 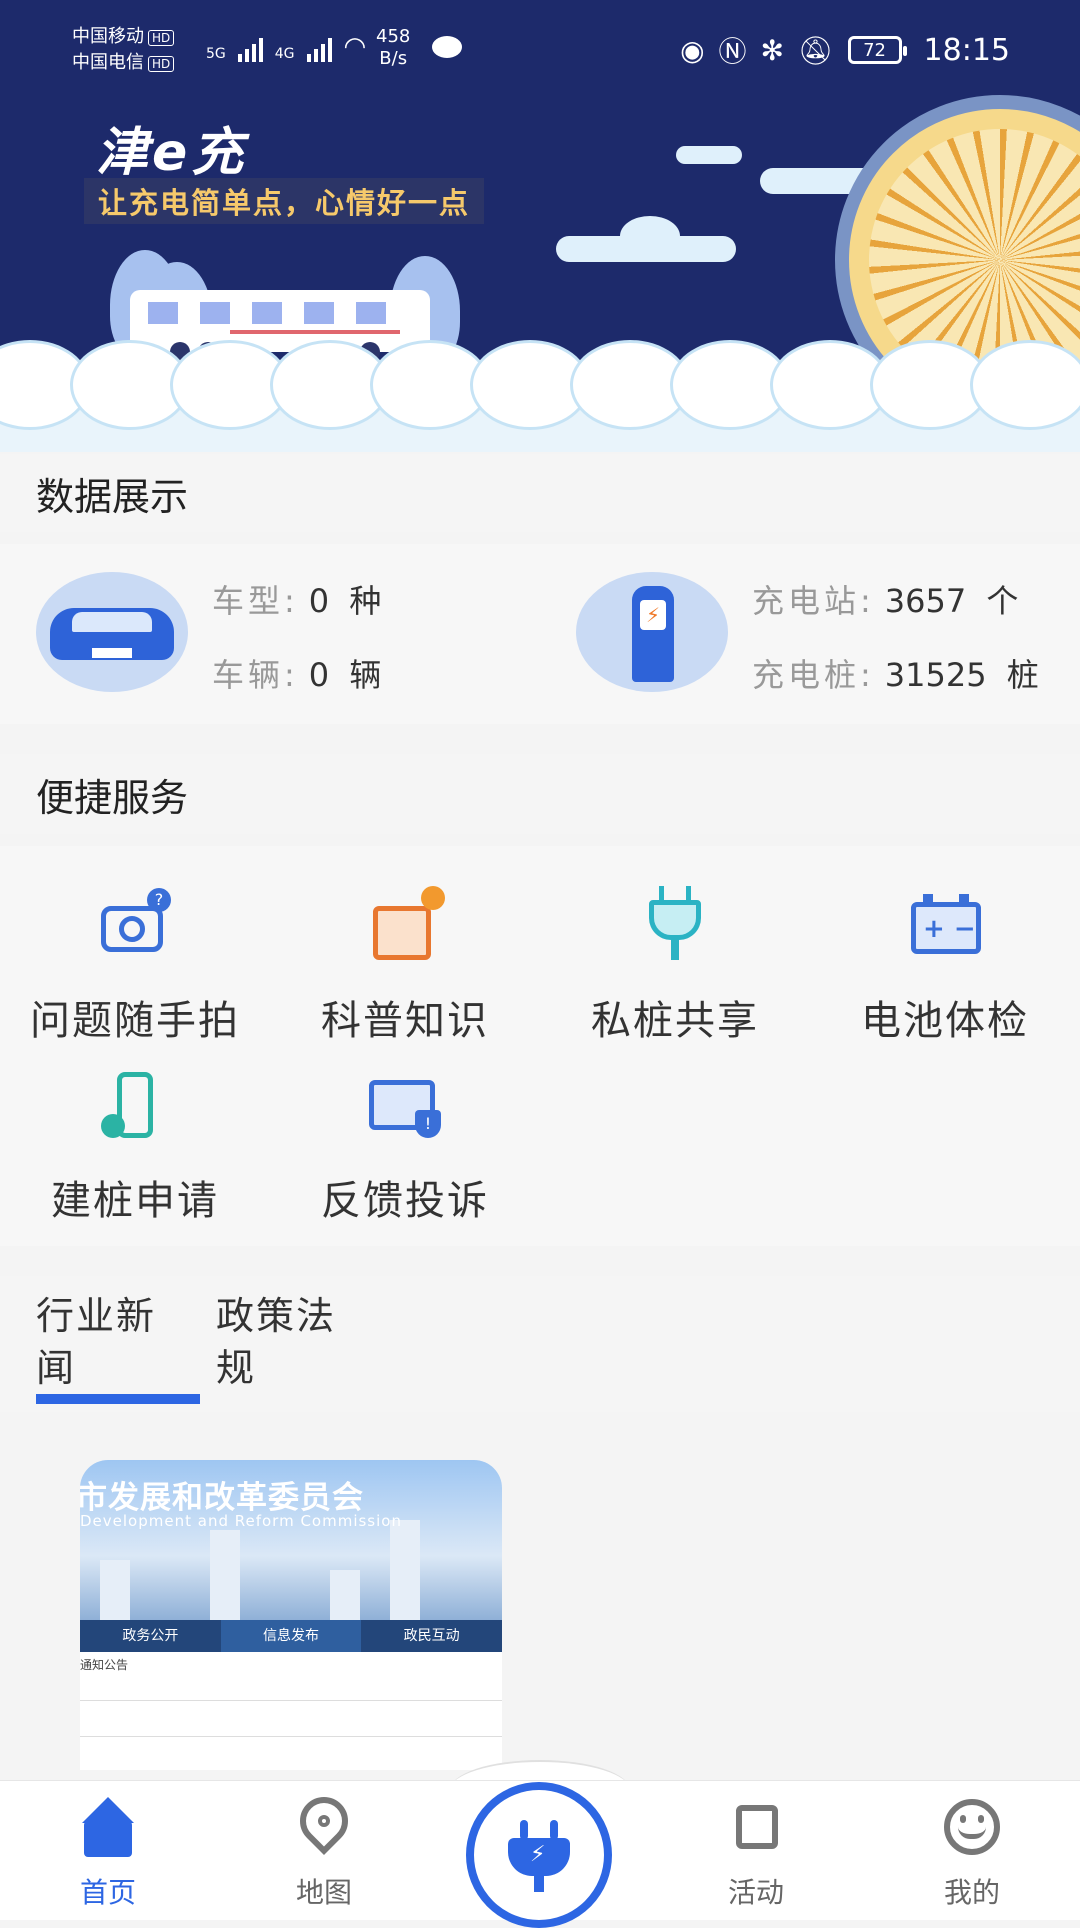 I want to click on vehicle-model-unit: 种, so click(x=365, y=601).